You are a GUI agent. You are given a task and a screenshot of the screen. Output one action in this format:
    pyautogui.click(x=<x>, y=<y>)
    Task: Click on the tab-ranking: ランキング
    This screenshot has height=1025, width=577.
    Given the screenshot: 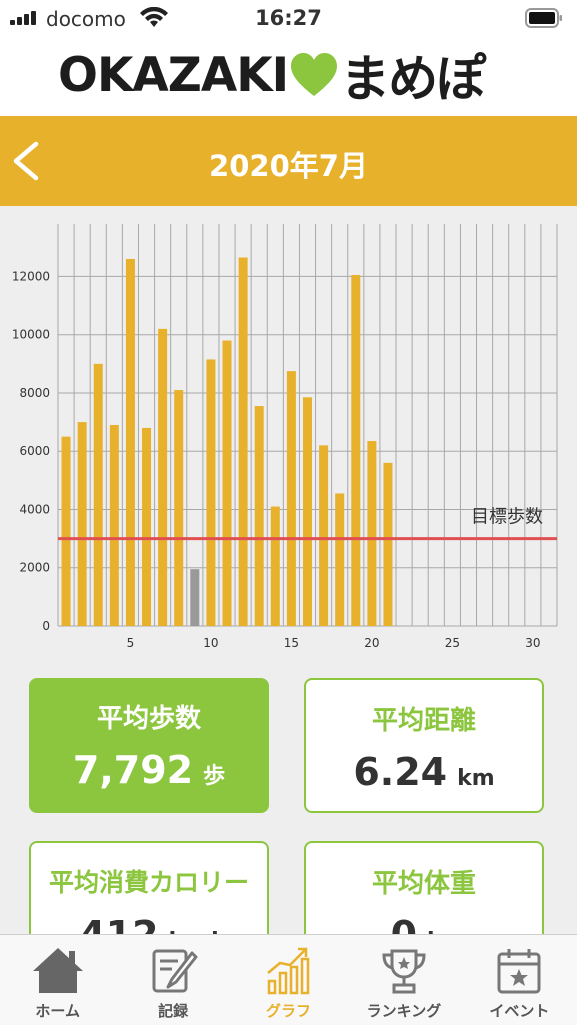 What is the action you would take?
    pyautogui.click(x=403, y=980)
    